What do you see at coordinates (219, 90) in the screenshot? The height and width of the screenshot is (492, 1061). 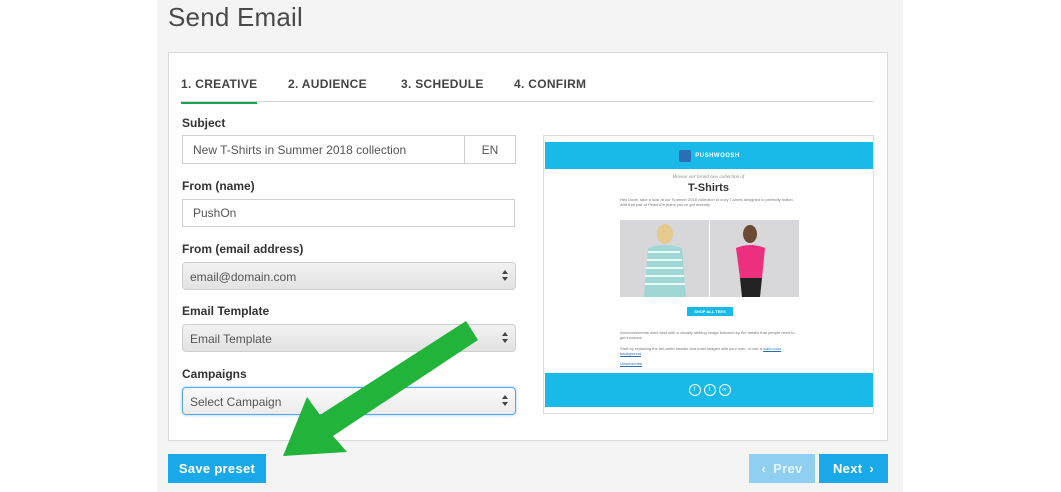 I see `tab-creative: 1. CREATIVE` at bounding box center [219, 90].